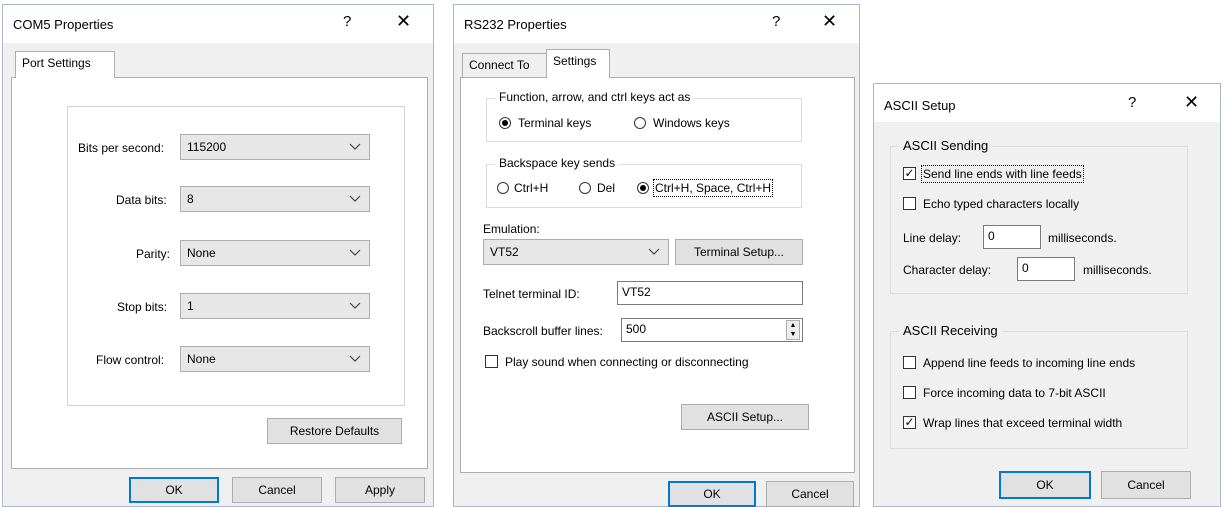  I want to click on com5-title-bar: COM5 Properties ? ✕, so click(218, 24).